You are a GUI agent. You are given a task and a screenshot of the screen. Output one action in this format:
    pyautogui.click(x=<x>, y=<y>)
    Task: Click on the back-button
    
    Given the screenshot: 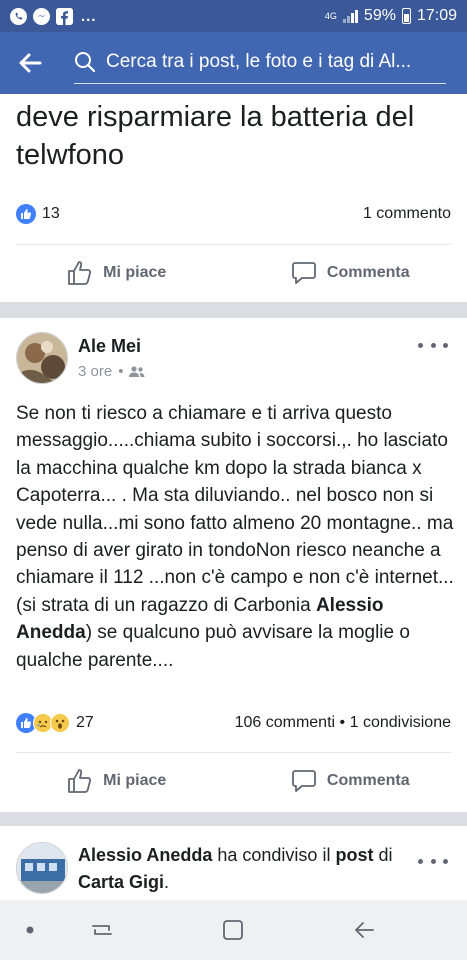 What is the action you would take?
    pyautogui.click(x=30, y=63)
    